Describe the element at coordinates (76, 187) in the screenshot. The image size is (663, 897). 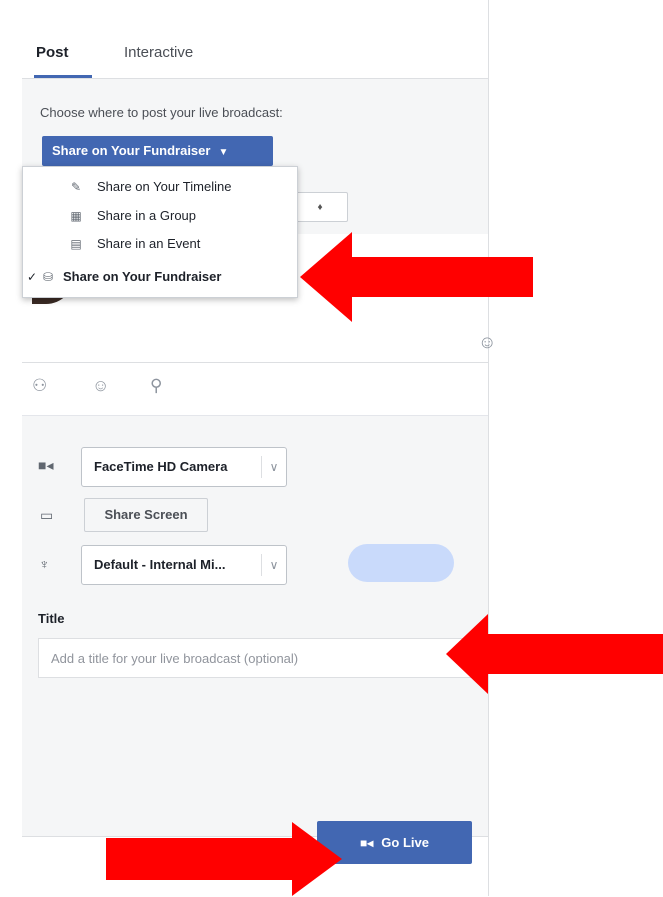
I see `edit-icon: ✎` at that location.